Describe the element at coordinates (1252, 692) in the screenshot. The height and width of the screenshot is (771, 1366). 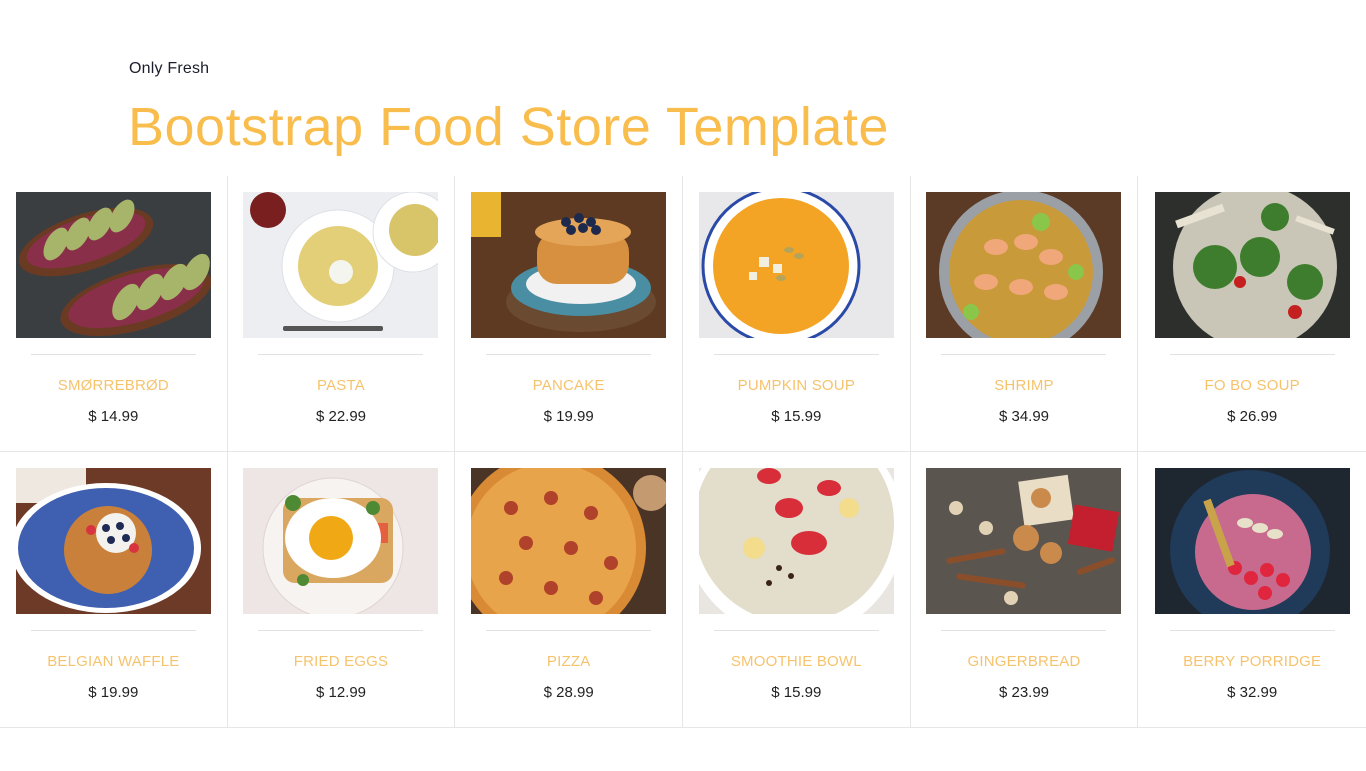
I see `product-price: $ 32.99` at that location.